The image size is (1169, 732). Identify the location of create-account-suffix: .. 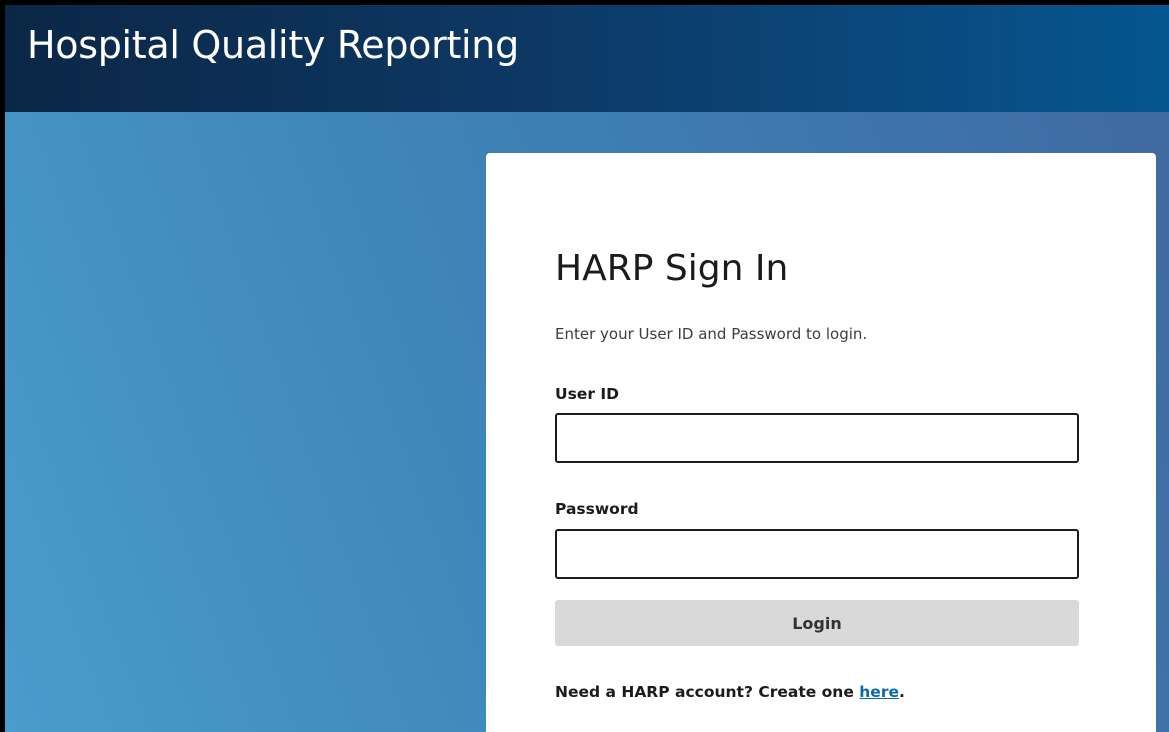
(901, 692).